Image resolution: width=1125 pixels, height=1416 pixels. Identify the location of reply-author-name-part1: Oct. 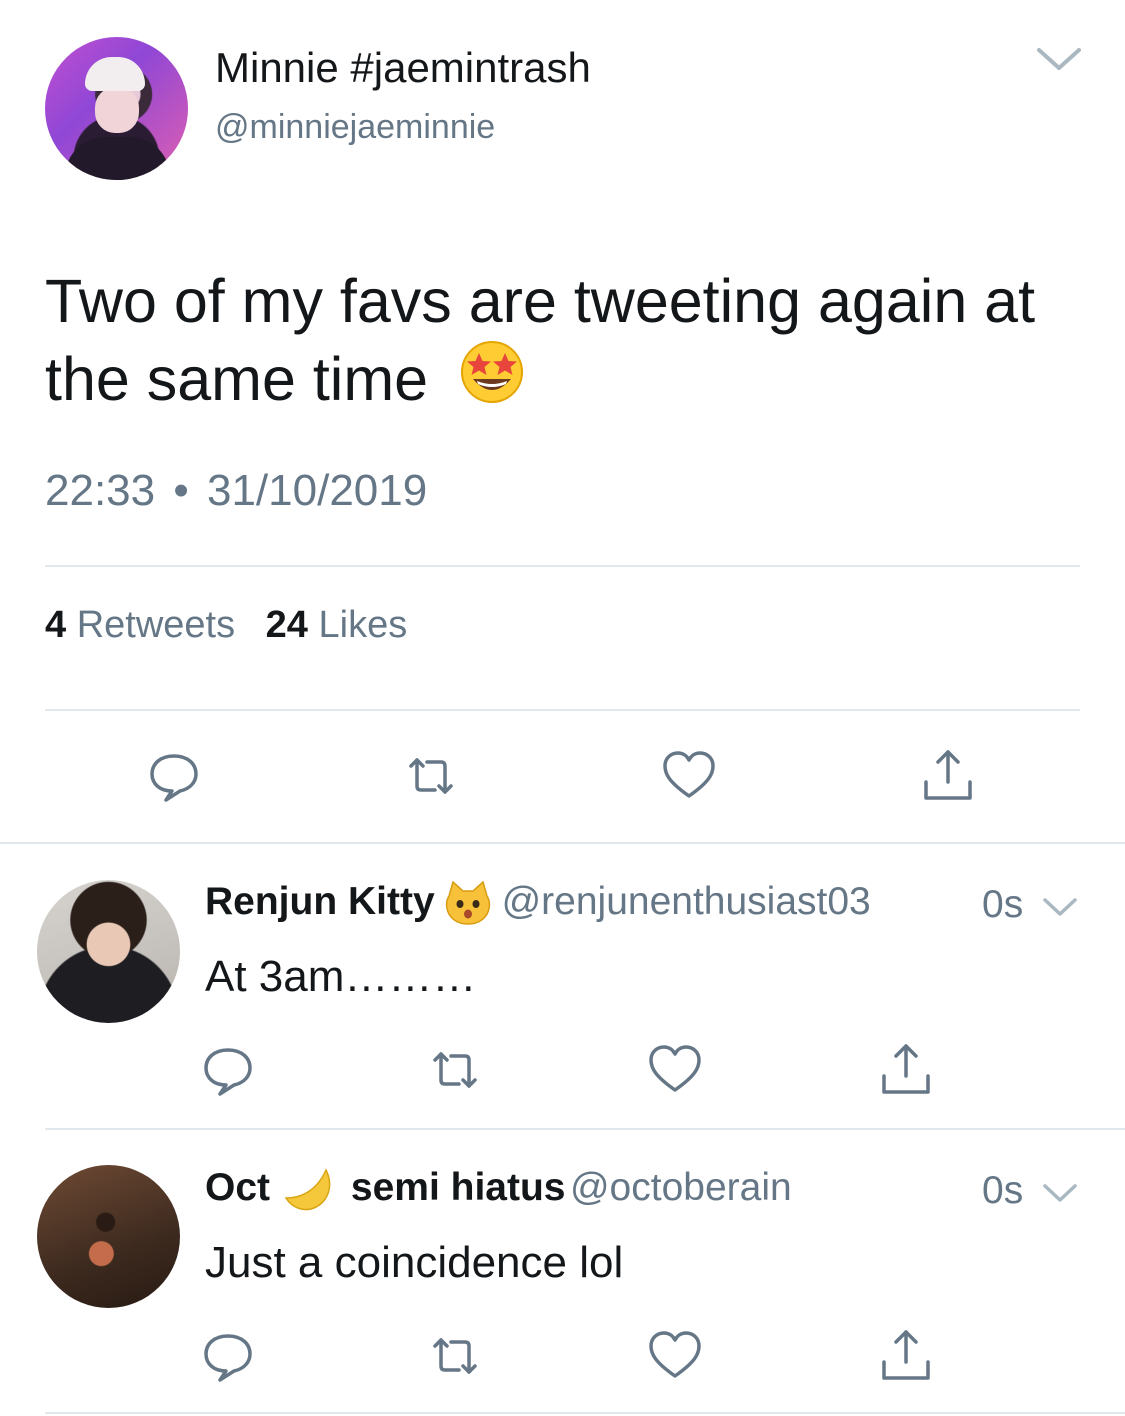
(237, 1187).